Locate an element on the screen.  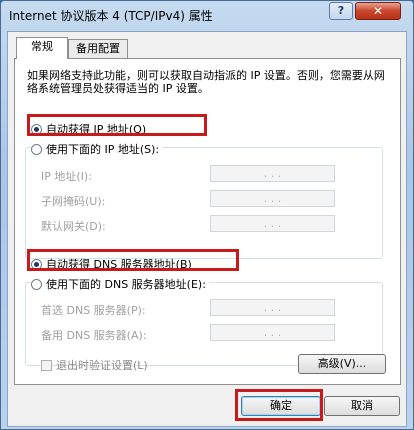
manual-ip-label: 使用下面的 IP 地址(S): is located at coordinates (103, 149).